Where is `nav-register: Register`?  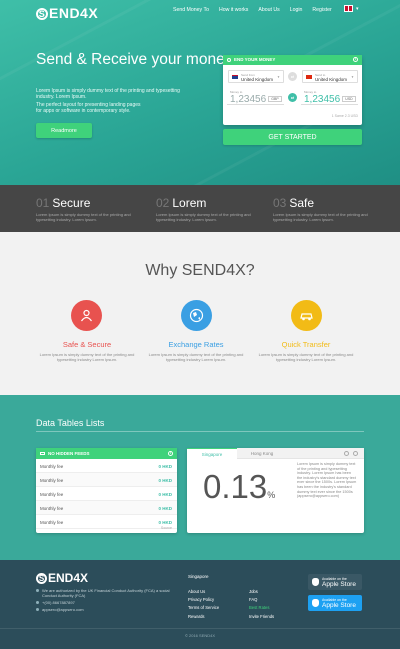 nav-register: Register is located at coordinates (321, 10).